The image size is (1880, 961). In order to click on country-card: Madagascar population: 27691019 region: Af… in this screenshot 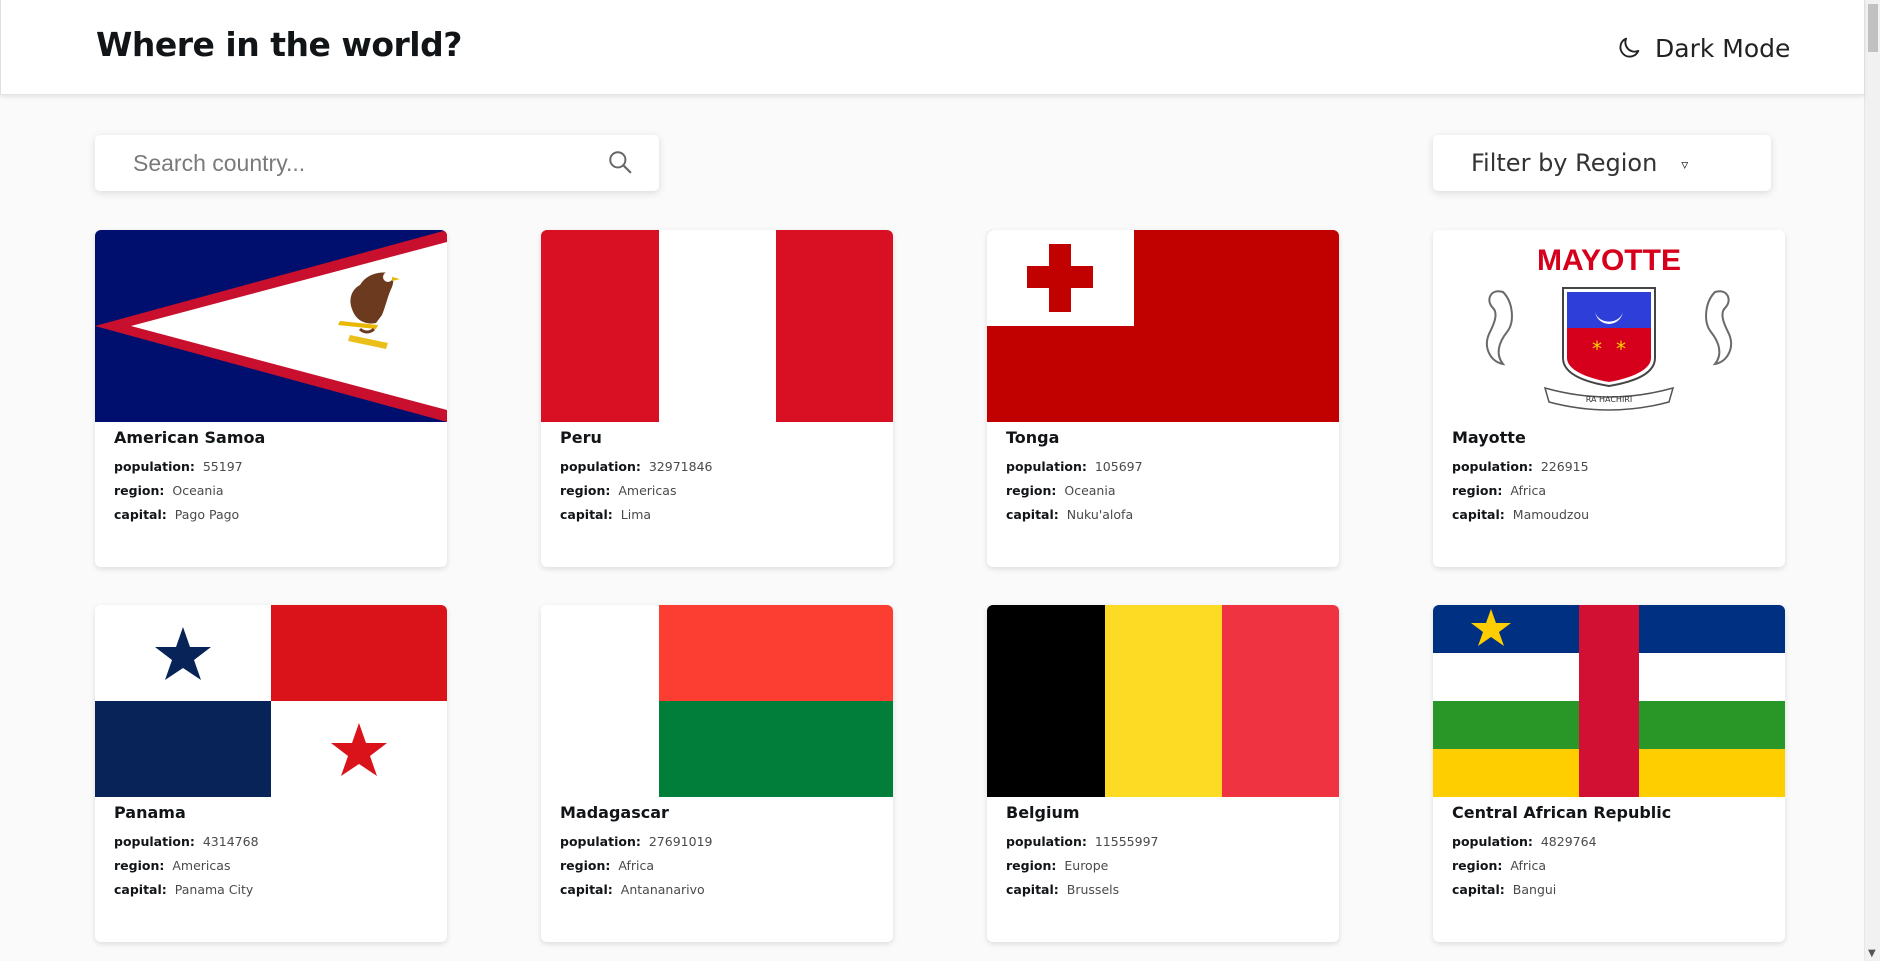, I will do `click(717, 773)`.